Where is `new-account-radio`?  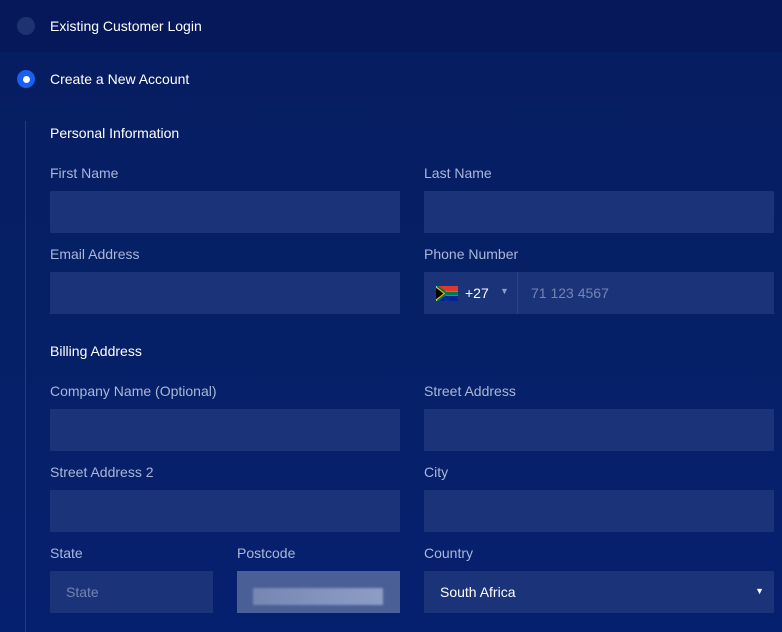 new-account-radio is located at coordinates (26, 79).